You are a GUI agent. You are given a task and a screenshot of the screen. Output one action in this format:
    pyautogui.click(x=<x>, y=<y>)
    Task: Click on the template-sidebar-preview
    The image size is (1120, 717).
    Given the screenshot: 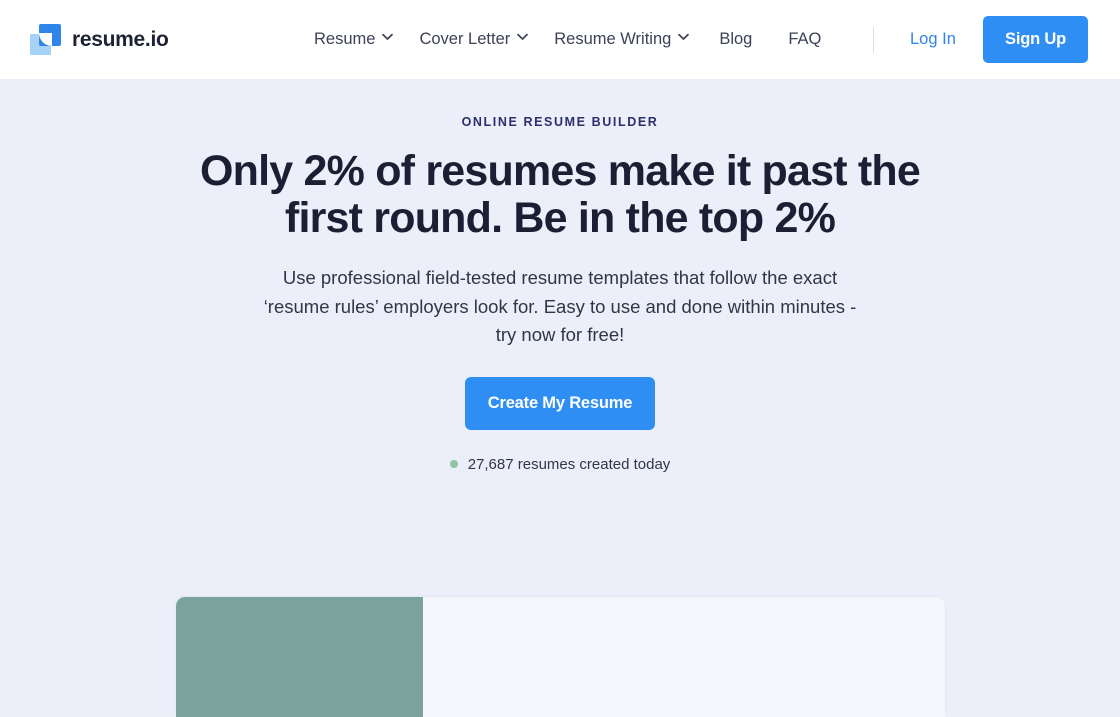 What is the action you would take?
    pyautogui.click(x=299, y=657)
    